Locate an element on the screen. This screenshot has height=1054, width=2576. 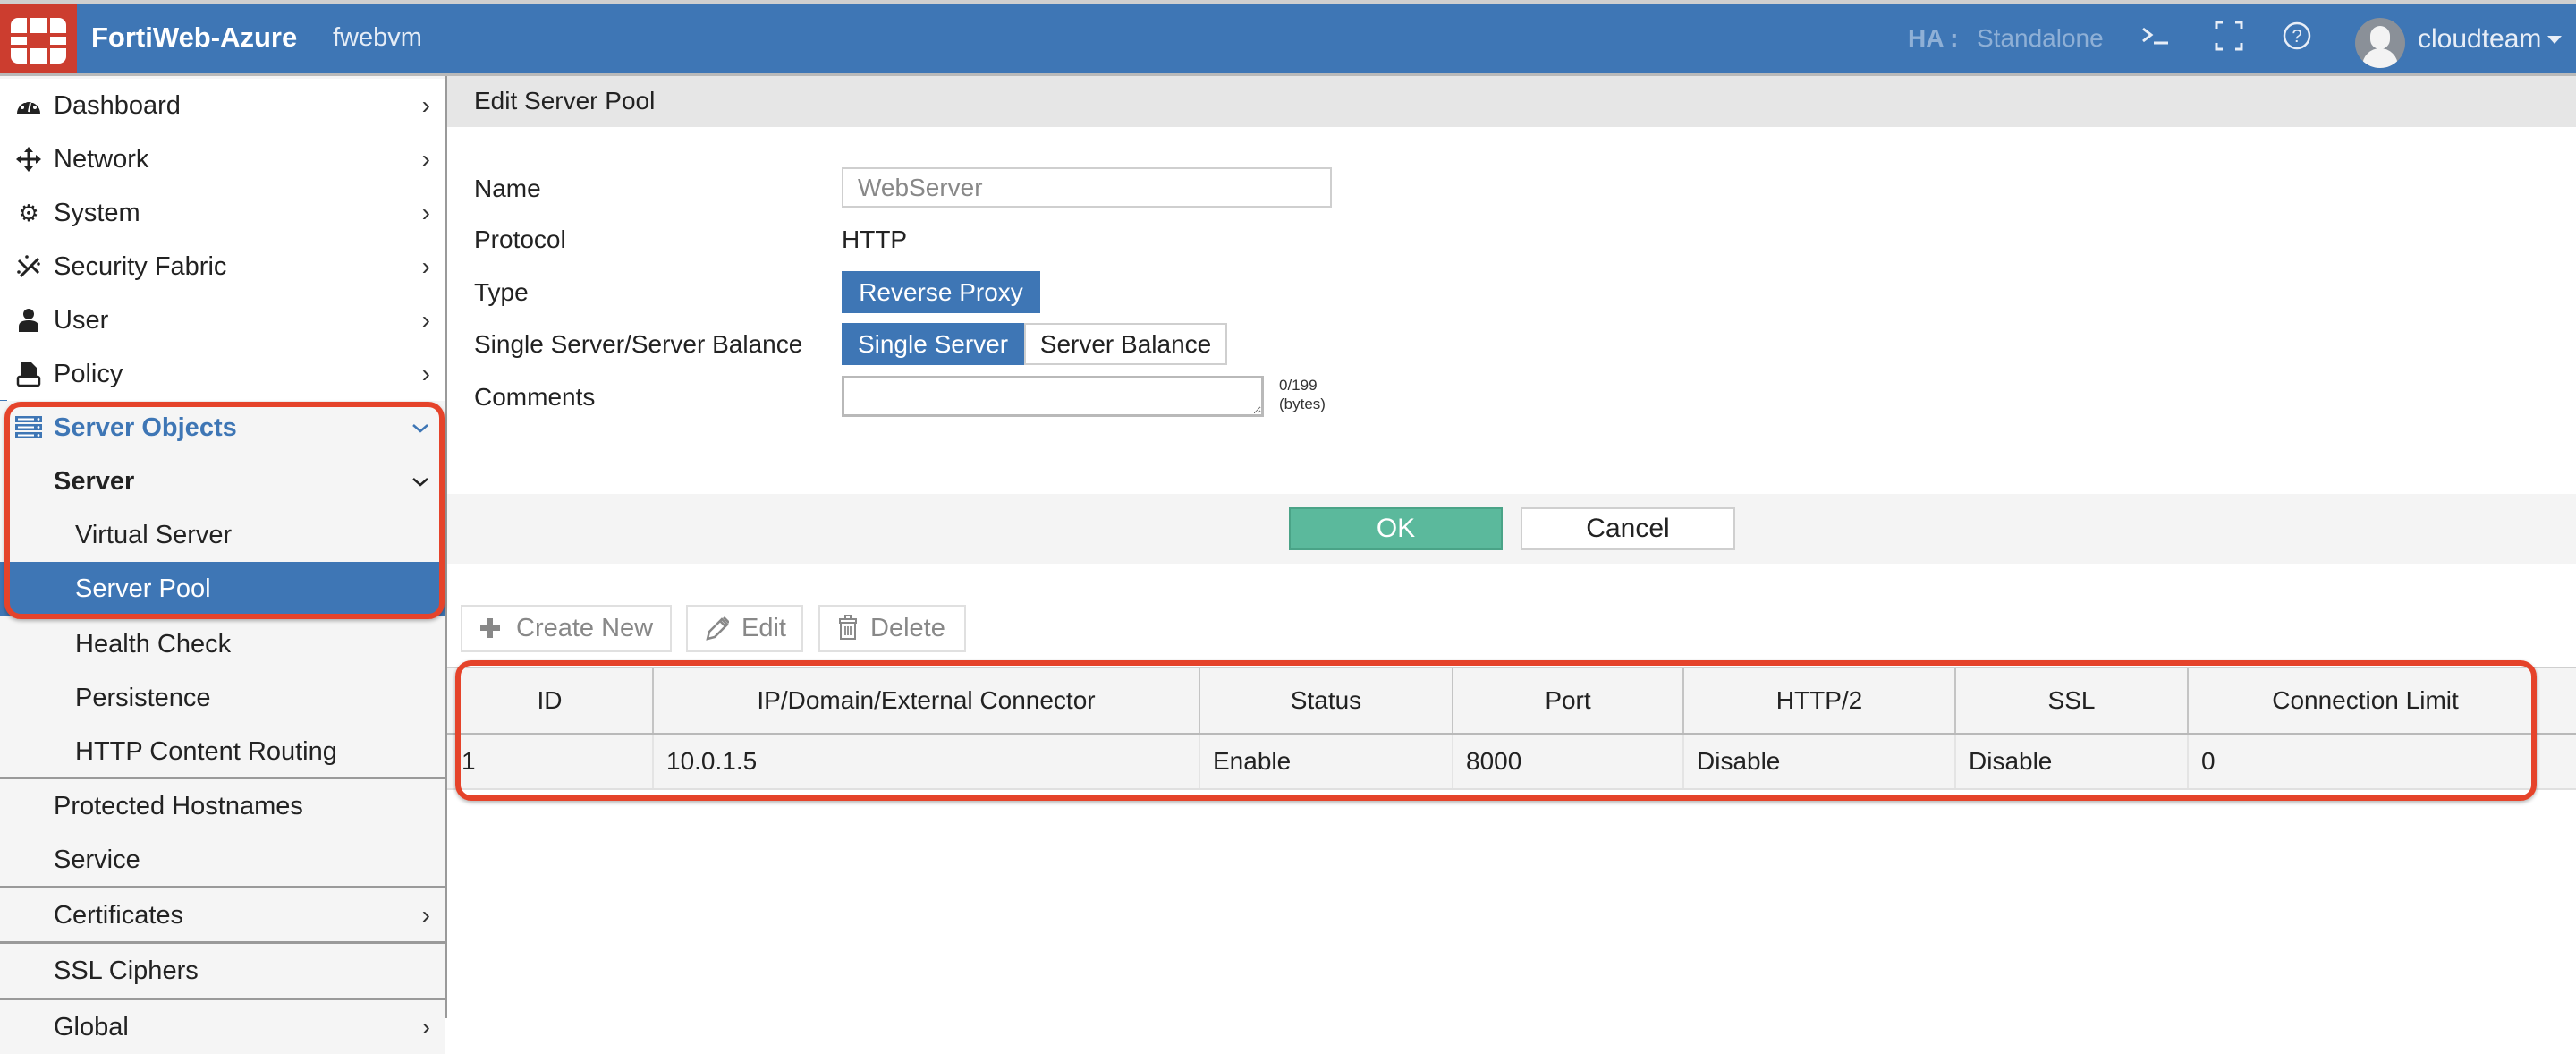
gear-icon: ⚙ is located at coordinates (28, 213).